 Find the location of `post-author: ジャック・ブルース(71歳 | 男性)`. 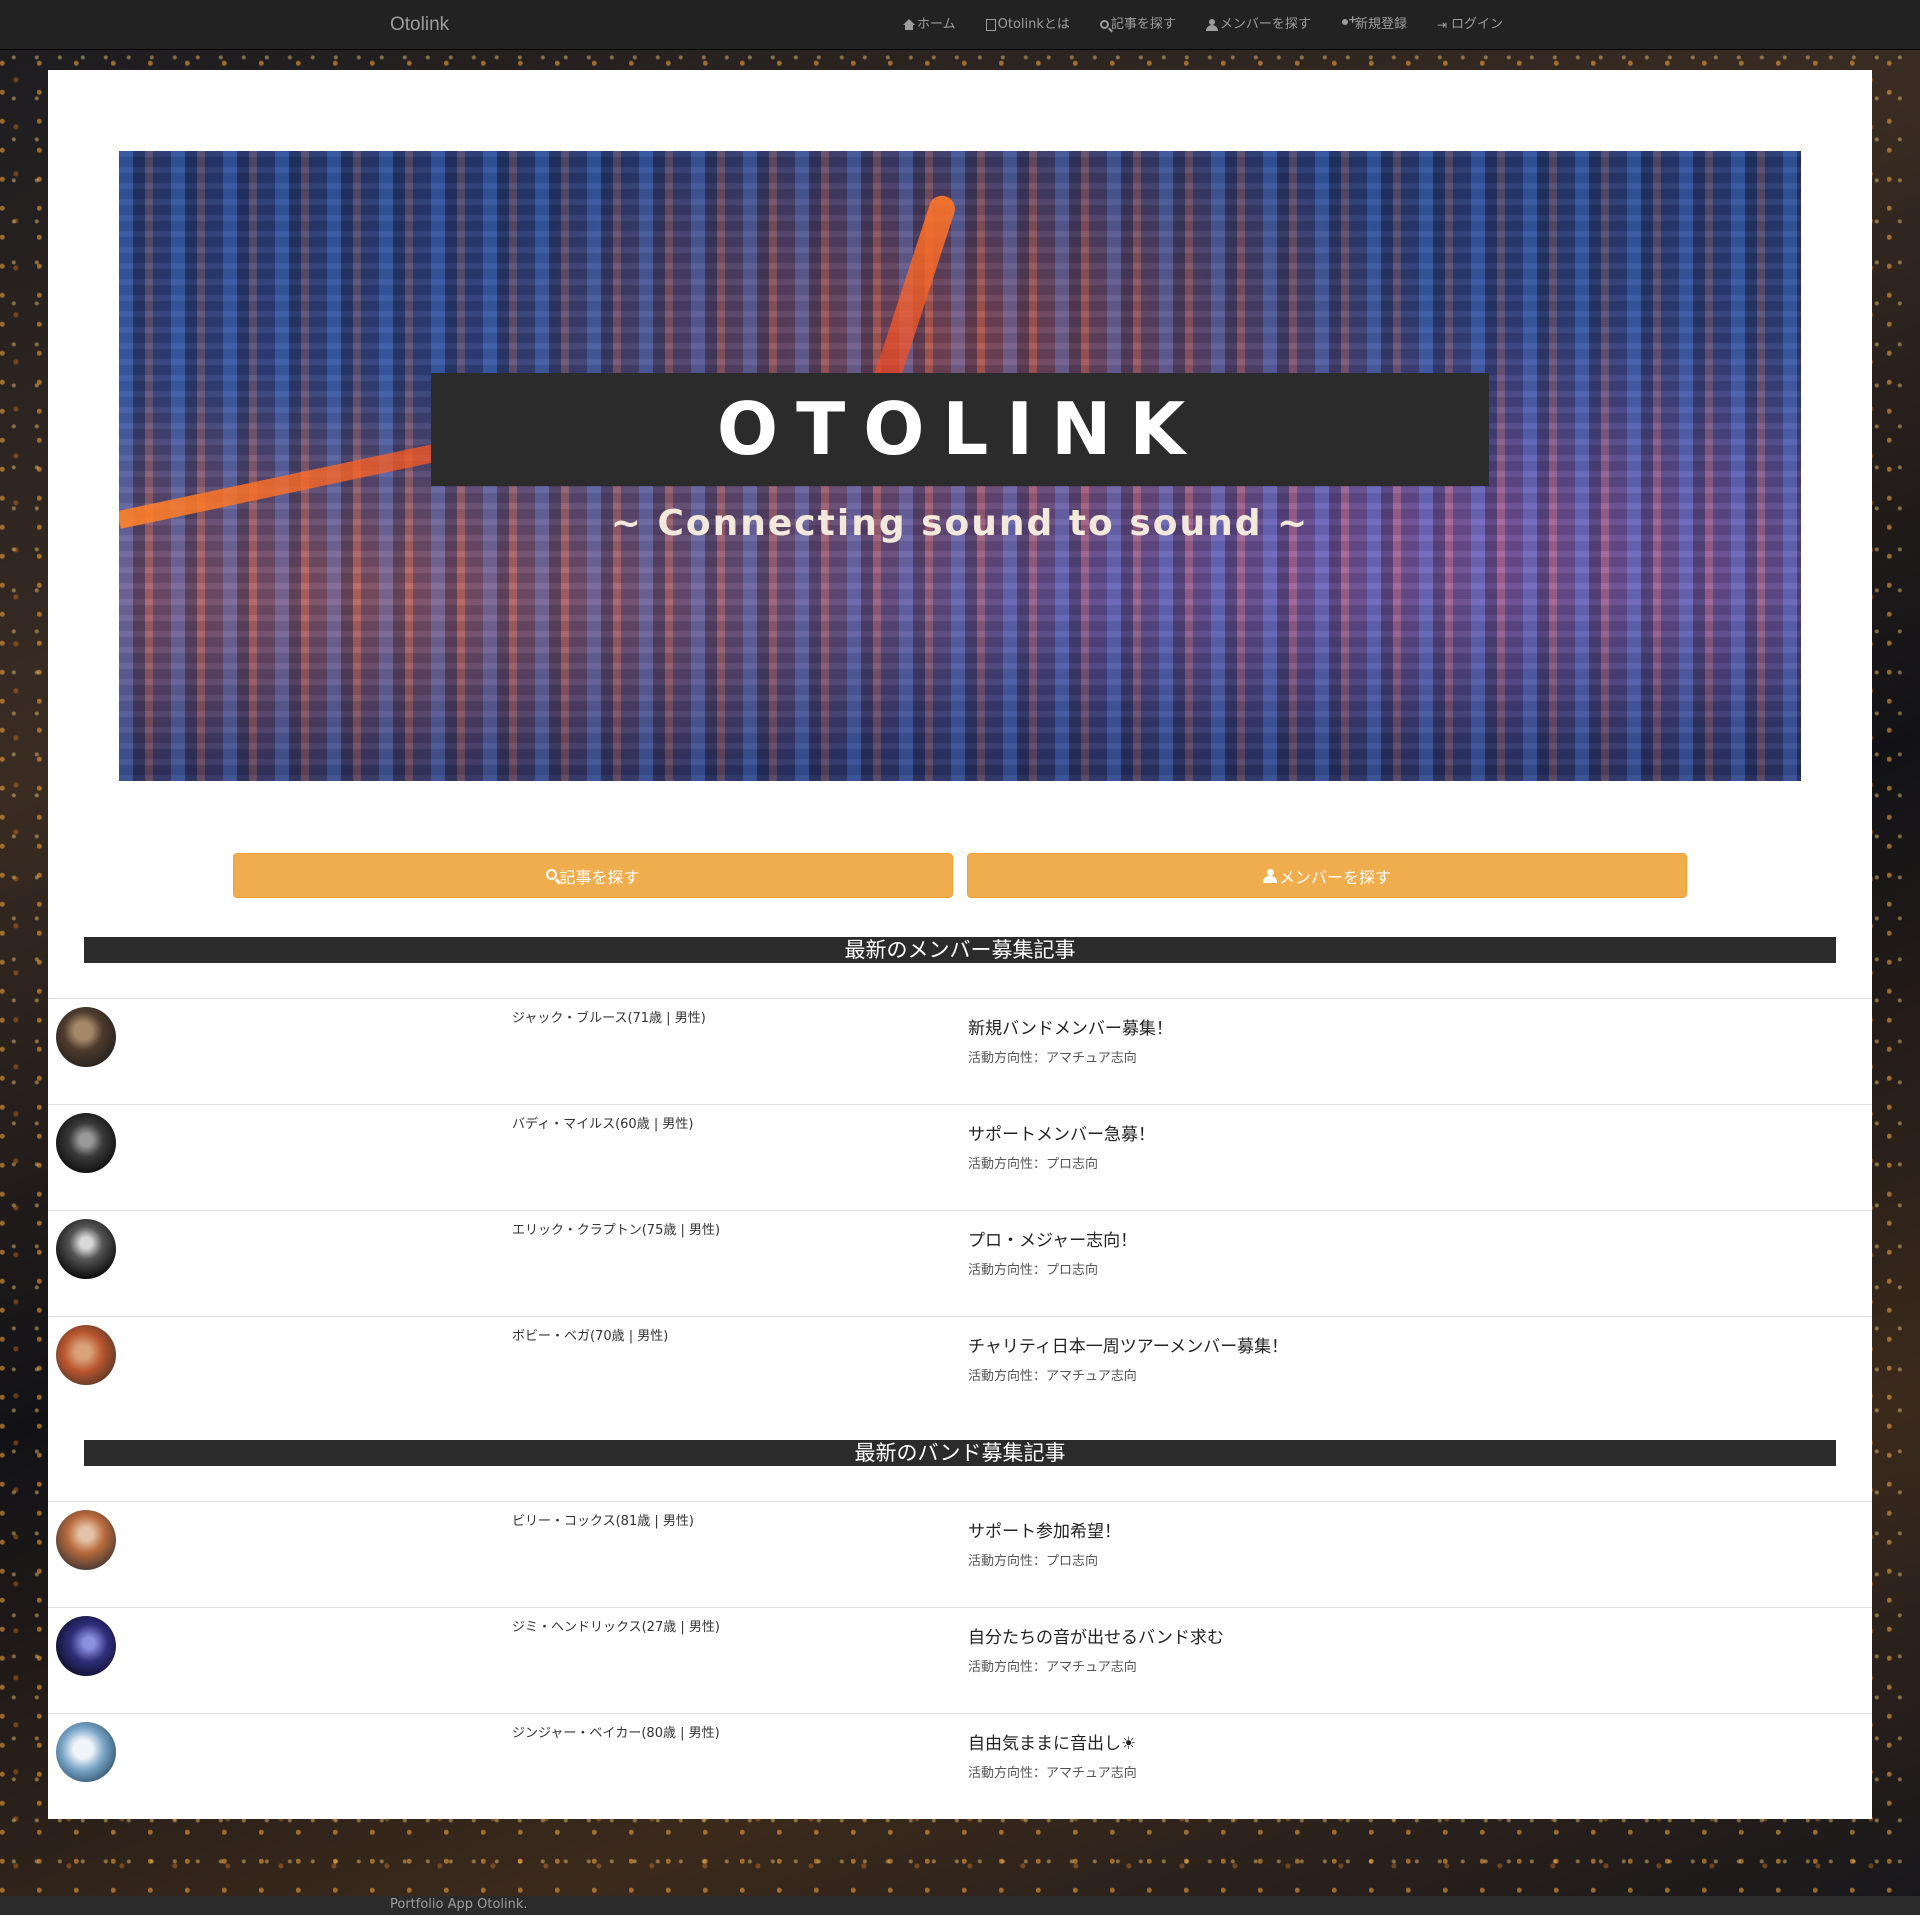

post-author: ジャック・ブルース(71歳 | 男性) is located at coordinates (609, 1016).